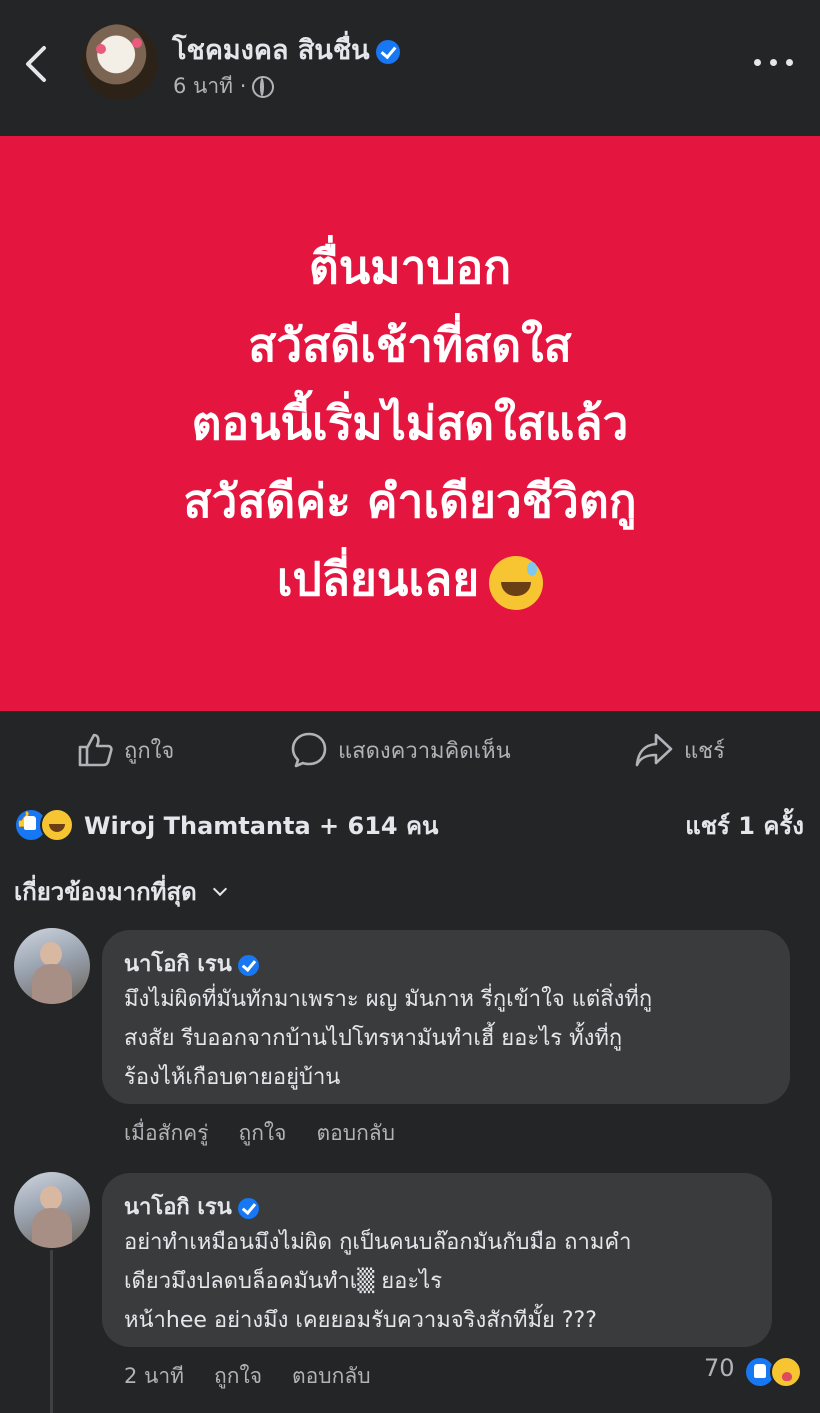  Describe the element at coordinates (424, 751) in the screenshot. I see `comment-label: แสดงความคิดเห็น` at that location.